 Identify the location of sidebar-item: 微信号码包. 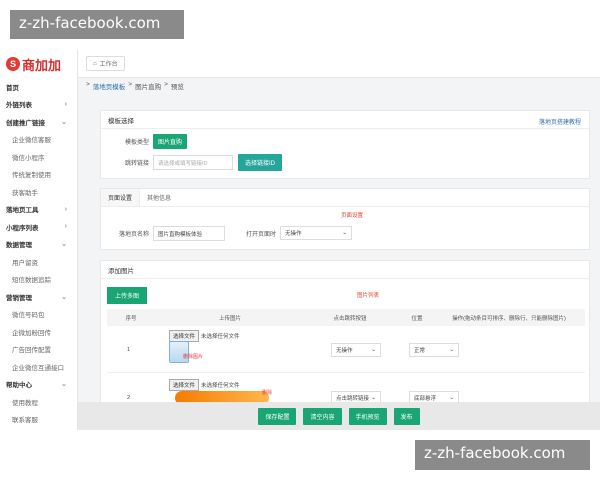
(38, 315).